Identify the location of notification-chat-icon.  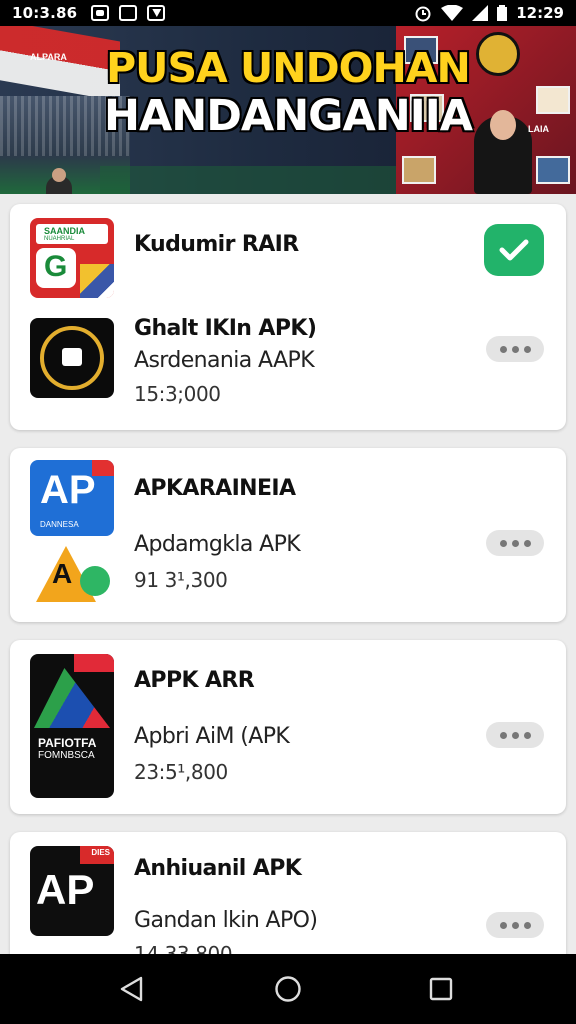
(128, 13).